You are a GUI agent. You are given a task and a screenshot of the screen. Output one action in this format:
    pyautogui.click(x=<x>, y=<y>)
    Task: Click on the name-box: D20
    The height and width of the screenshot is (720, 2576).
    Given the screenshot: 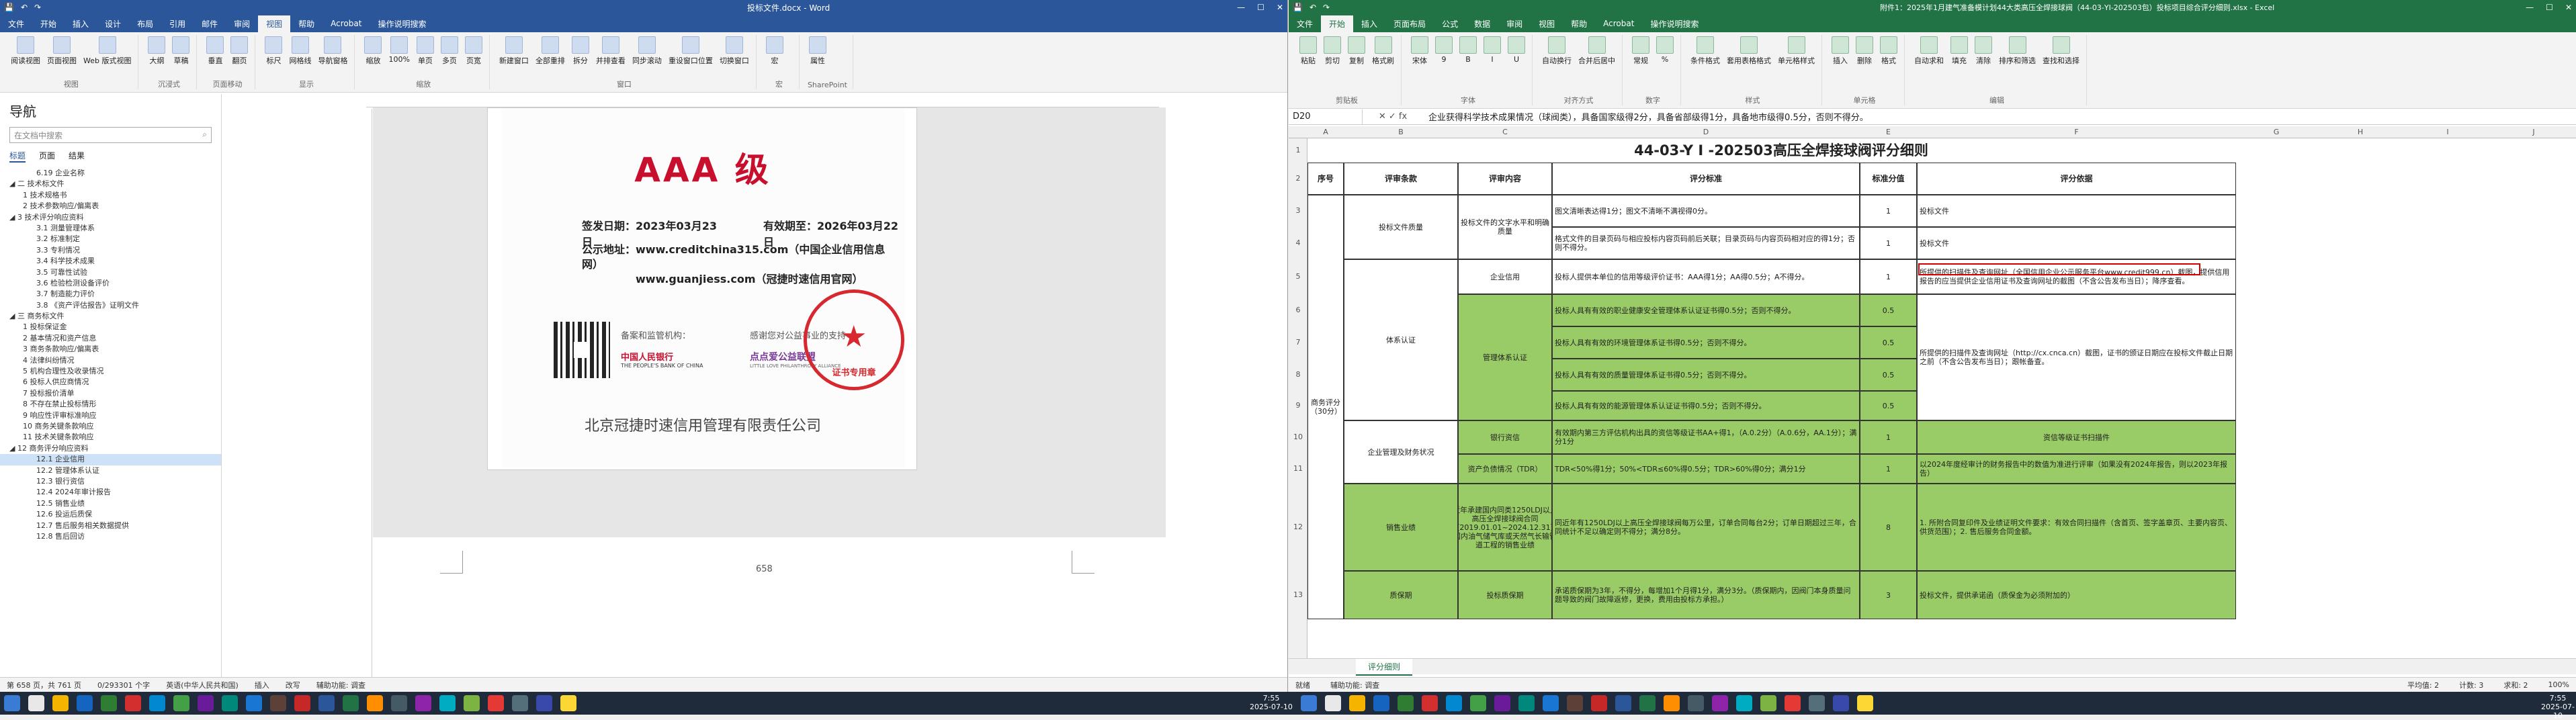 What is the action you would take?
    pyautogui.click(x=1326, y=116)
    